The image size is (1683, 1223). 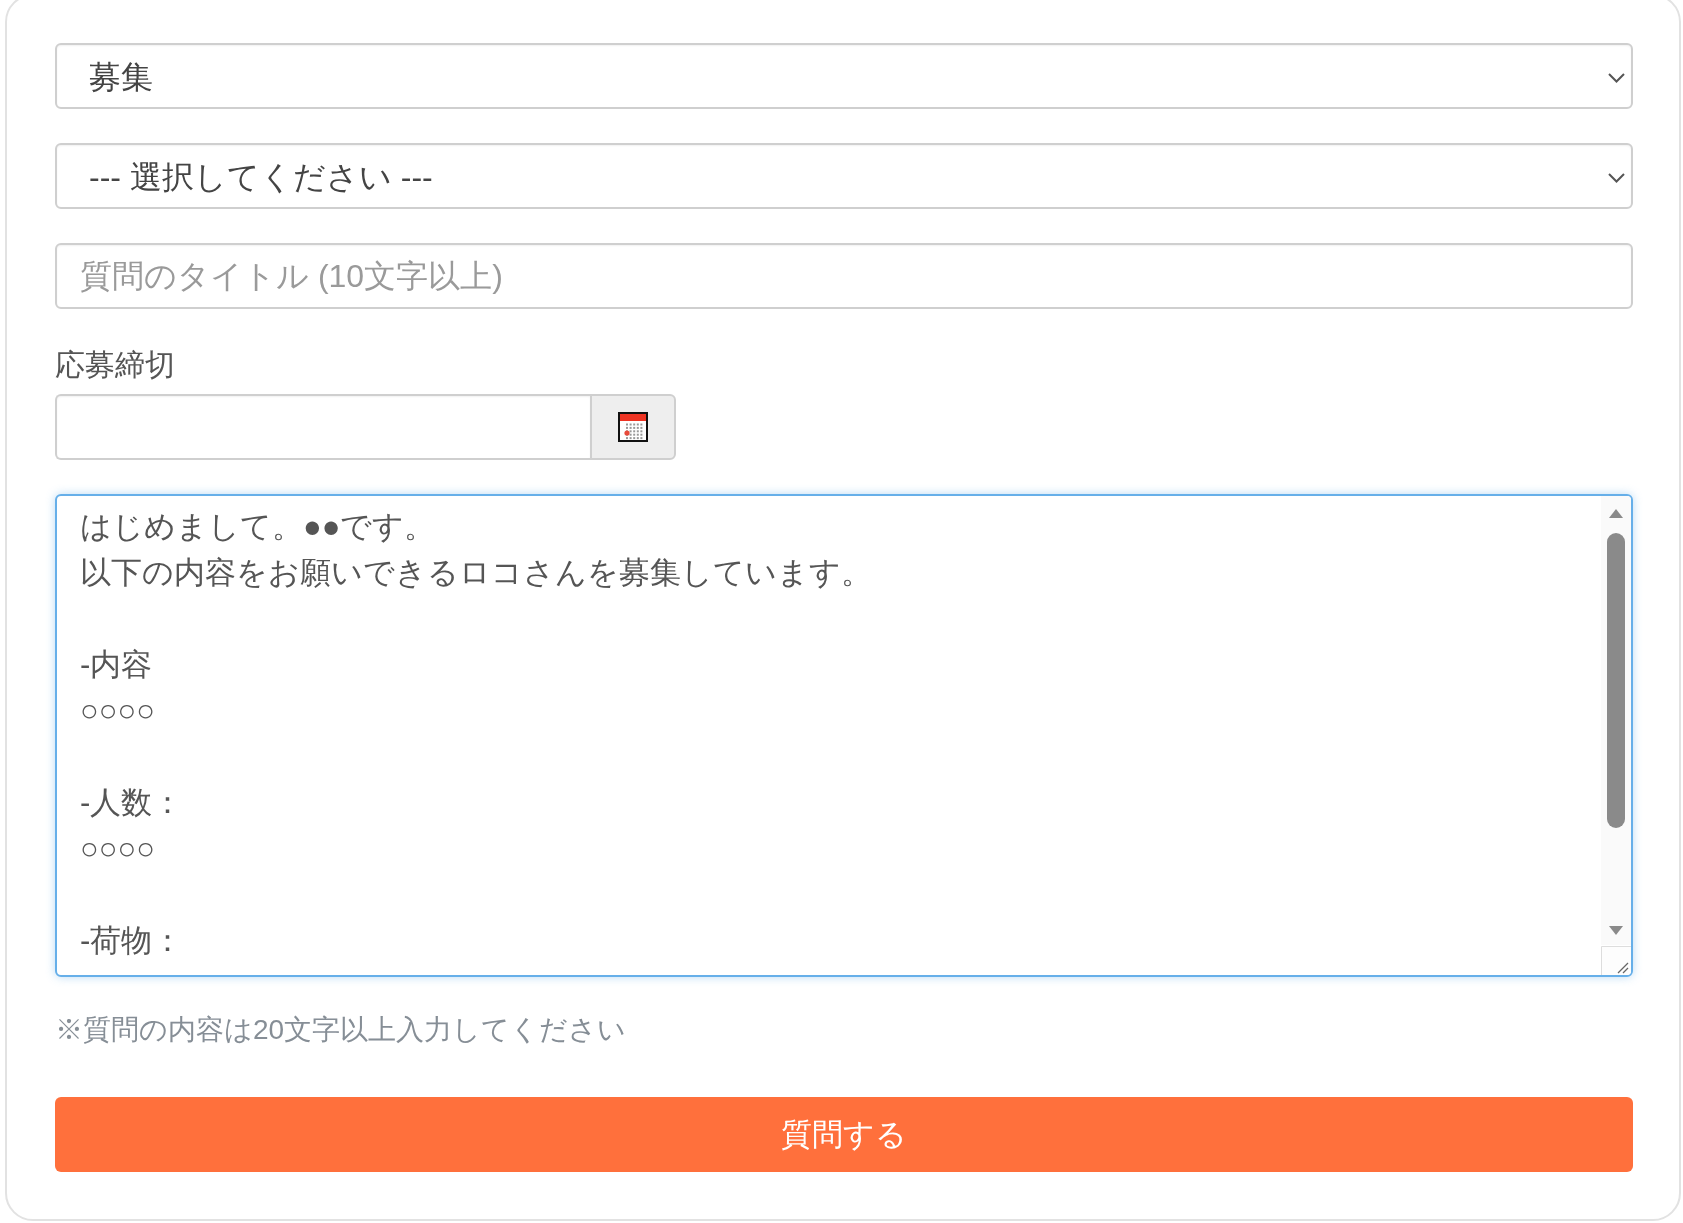 What do you see at coordinates (1616, 960) in the screenshot?
I see `resize-grip-icon` at bounding box center [1616, 960].